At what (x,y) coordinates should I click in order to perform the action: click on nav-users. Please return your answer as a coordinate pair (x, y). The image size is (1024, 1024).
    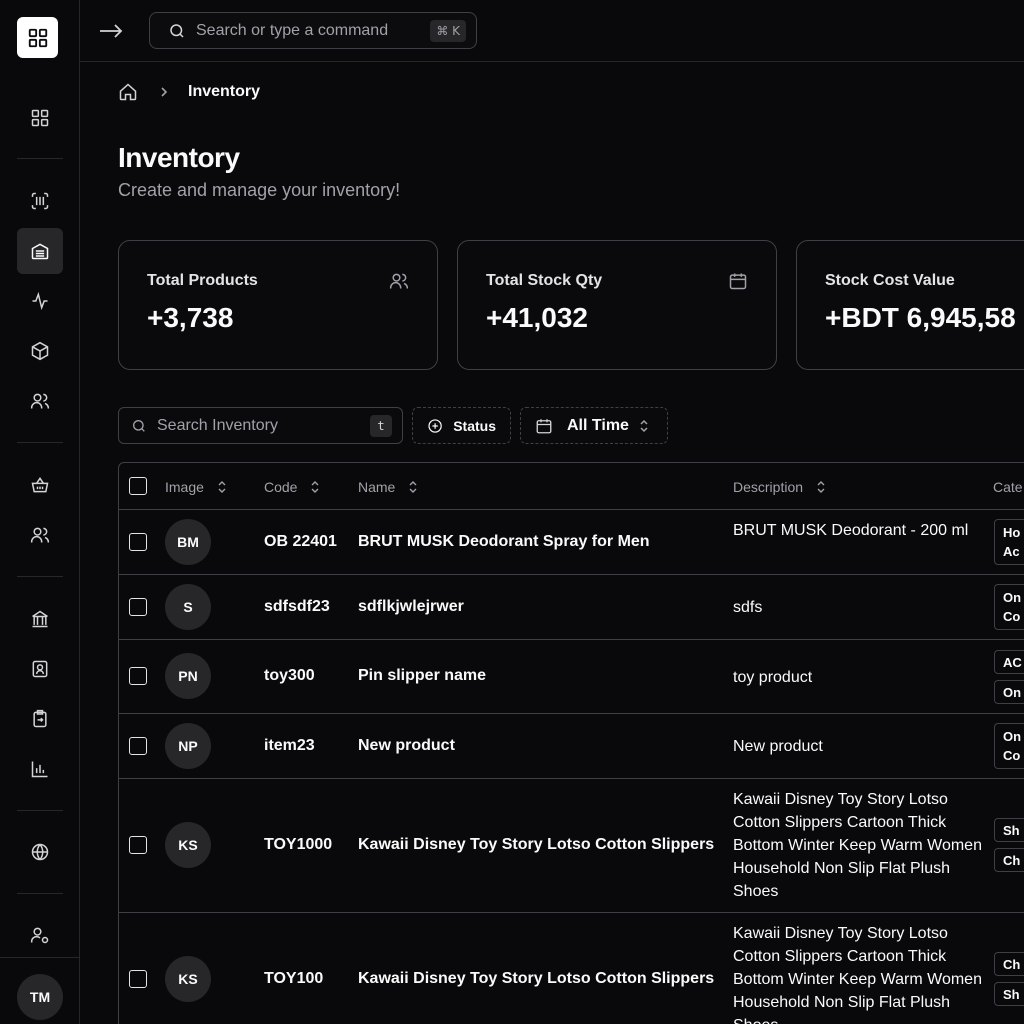
    Looking at the image, I should click on (40, 401).